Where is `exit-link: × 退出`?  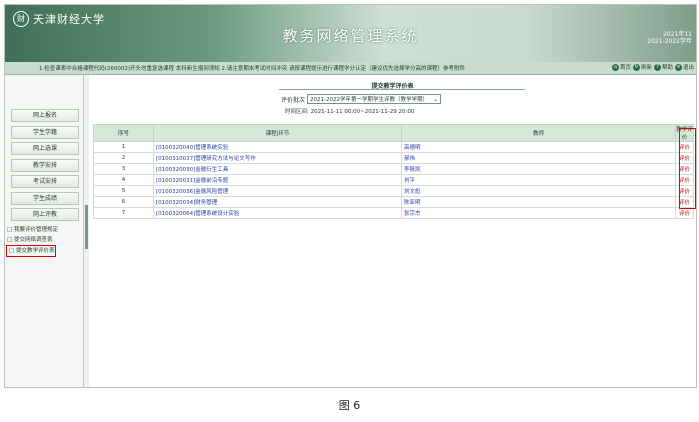
exit-link: × 退出 is located at coordinates (684, 67).